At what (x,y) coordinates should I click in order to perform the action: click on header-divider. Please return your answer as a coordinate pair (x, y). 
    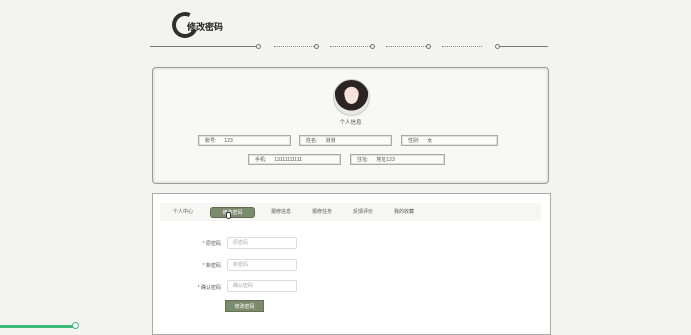
    Looking at the image, I should click on (349, 46).